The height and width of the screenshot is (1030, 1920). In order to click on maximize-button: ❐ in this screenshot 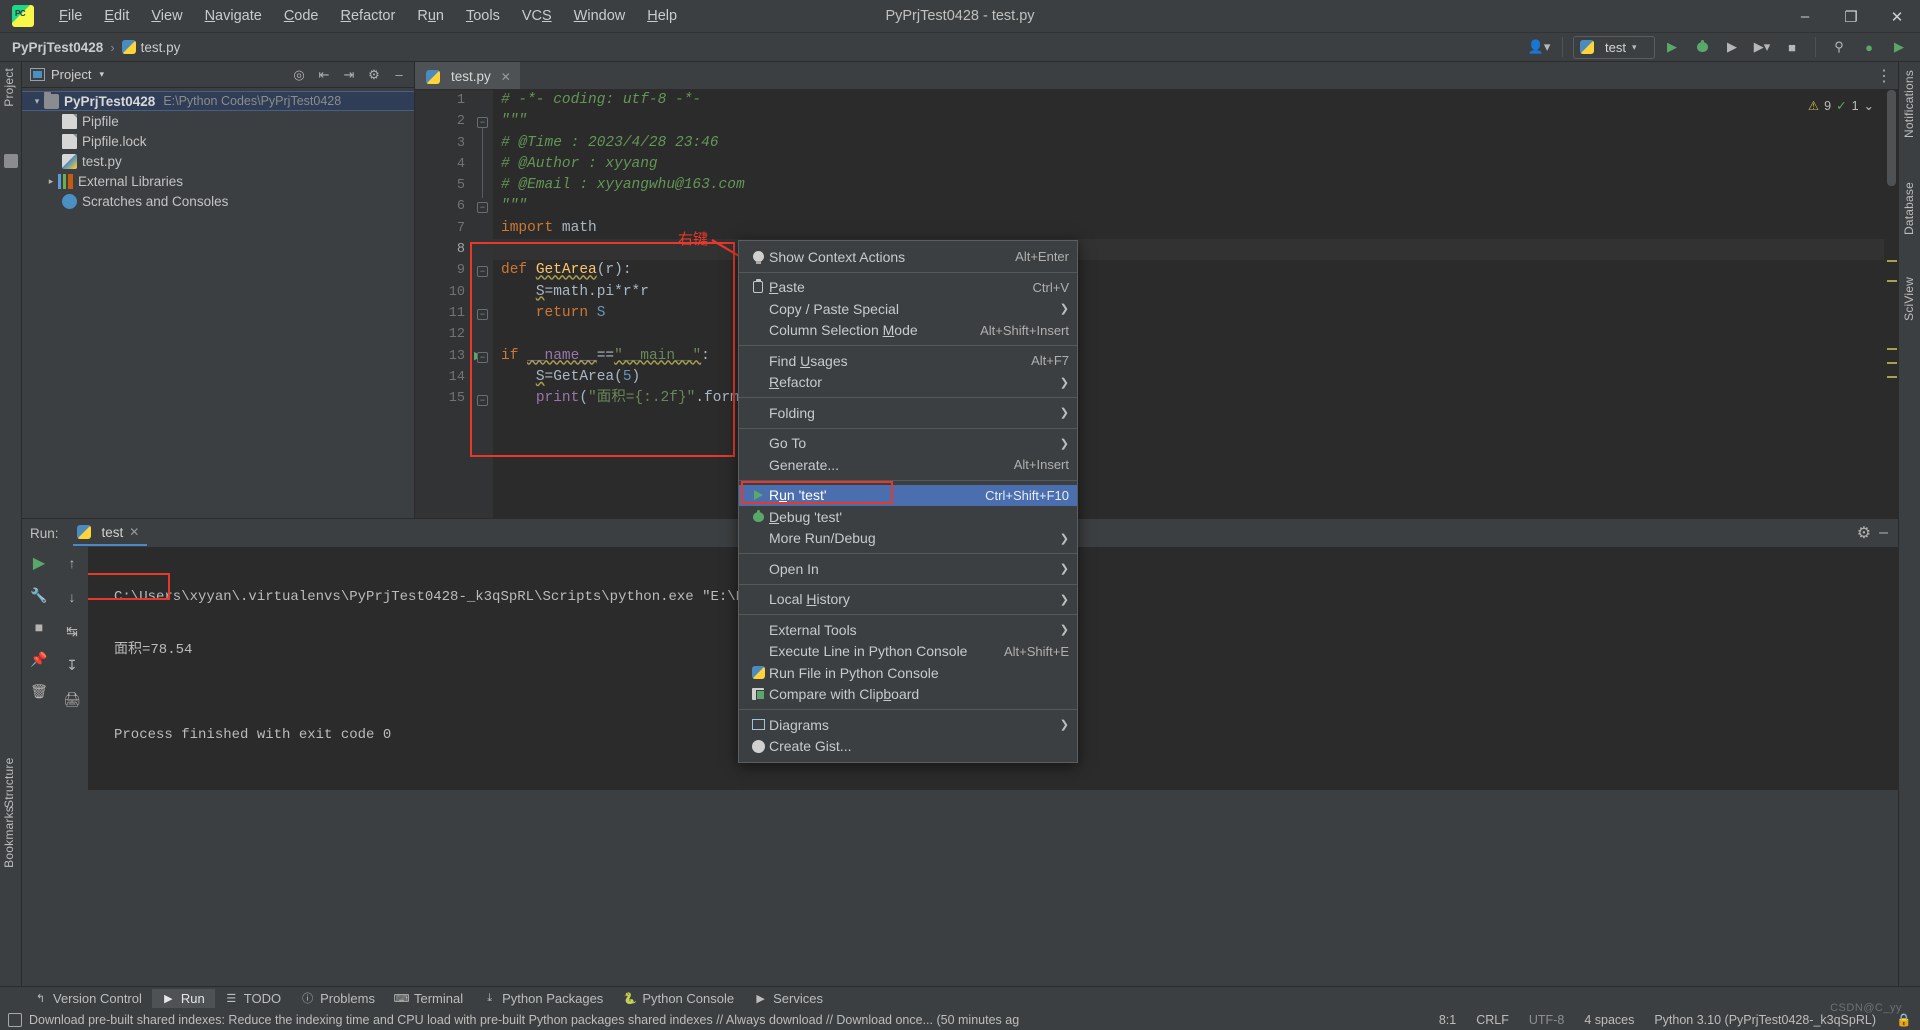, I will do `click(1851, 16)`.